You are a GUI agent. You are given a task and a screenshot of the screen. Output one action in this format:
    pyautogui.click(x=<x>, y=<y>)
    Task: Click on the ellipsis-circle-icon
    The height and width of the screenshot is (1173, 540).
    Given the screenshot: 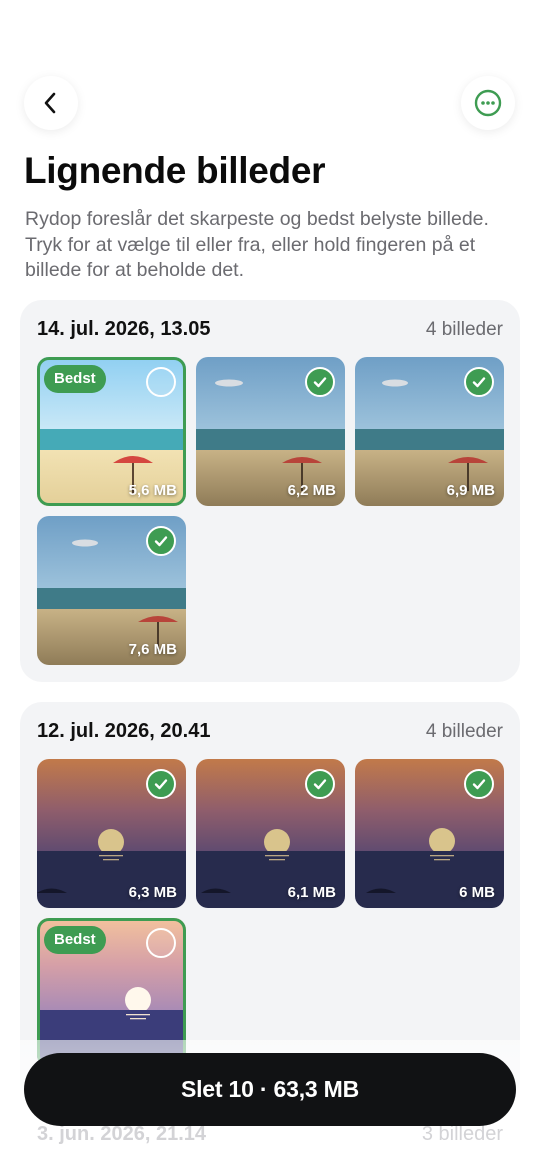 What is the action you would take?
    pyautogui.click(x=488, y=103)
    